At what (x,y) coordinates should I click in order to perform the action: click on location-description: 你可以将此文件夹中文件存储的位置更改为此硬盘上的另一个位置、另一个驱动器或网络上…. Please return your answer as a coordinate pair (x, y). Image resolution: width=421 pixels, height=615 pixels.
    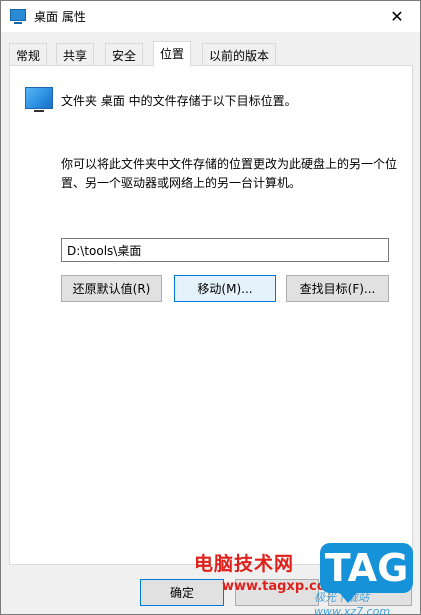
    Looking at the image, I should click on (229, 173).